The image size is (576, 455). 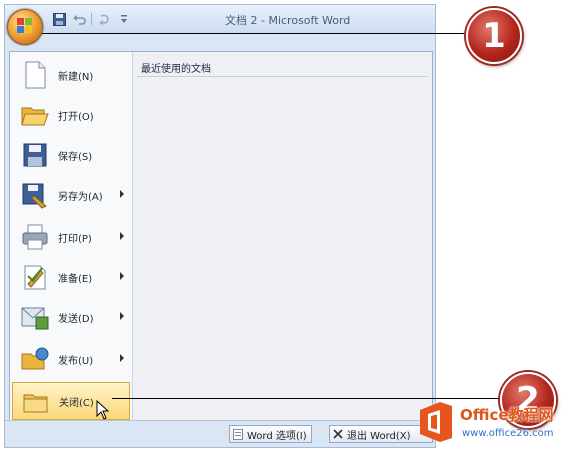 What do you see at coordinates (379, 436) in the screenshot?
I see `exit-word-label: 退出 Word(X)` at bounding box center [379, 436].